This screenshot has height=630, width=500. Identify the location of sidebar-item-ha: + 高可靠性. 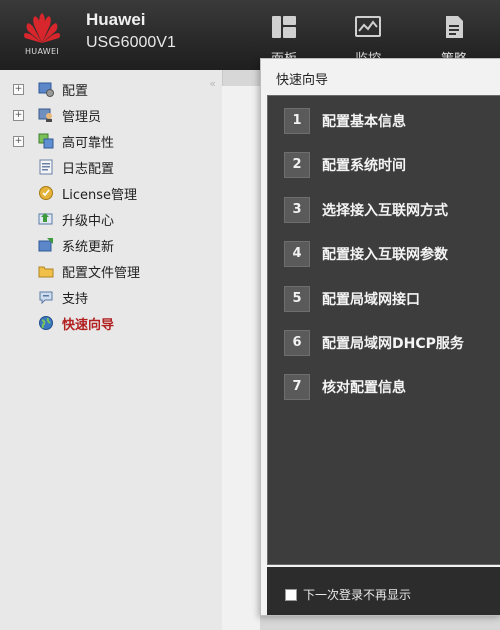
(111, 141).